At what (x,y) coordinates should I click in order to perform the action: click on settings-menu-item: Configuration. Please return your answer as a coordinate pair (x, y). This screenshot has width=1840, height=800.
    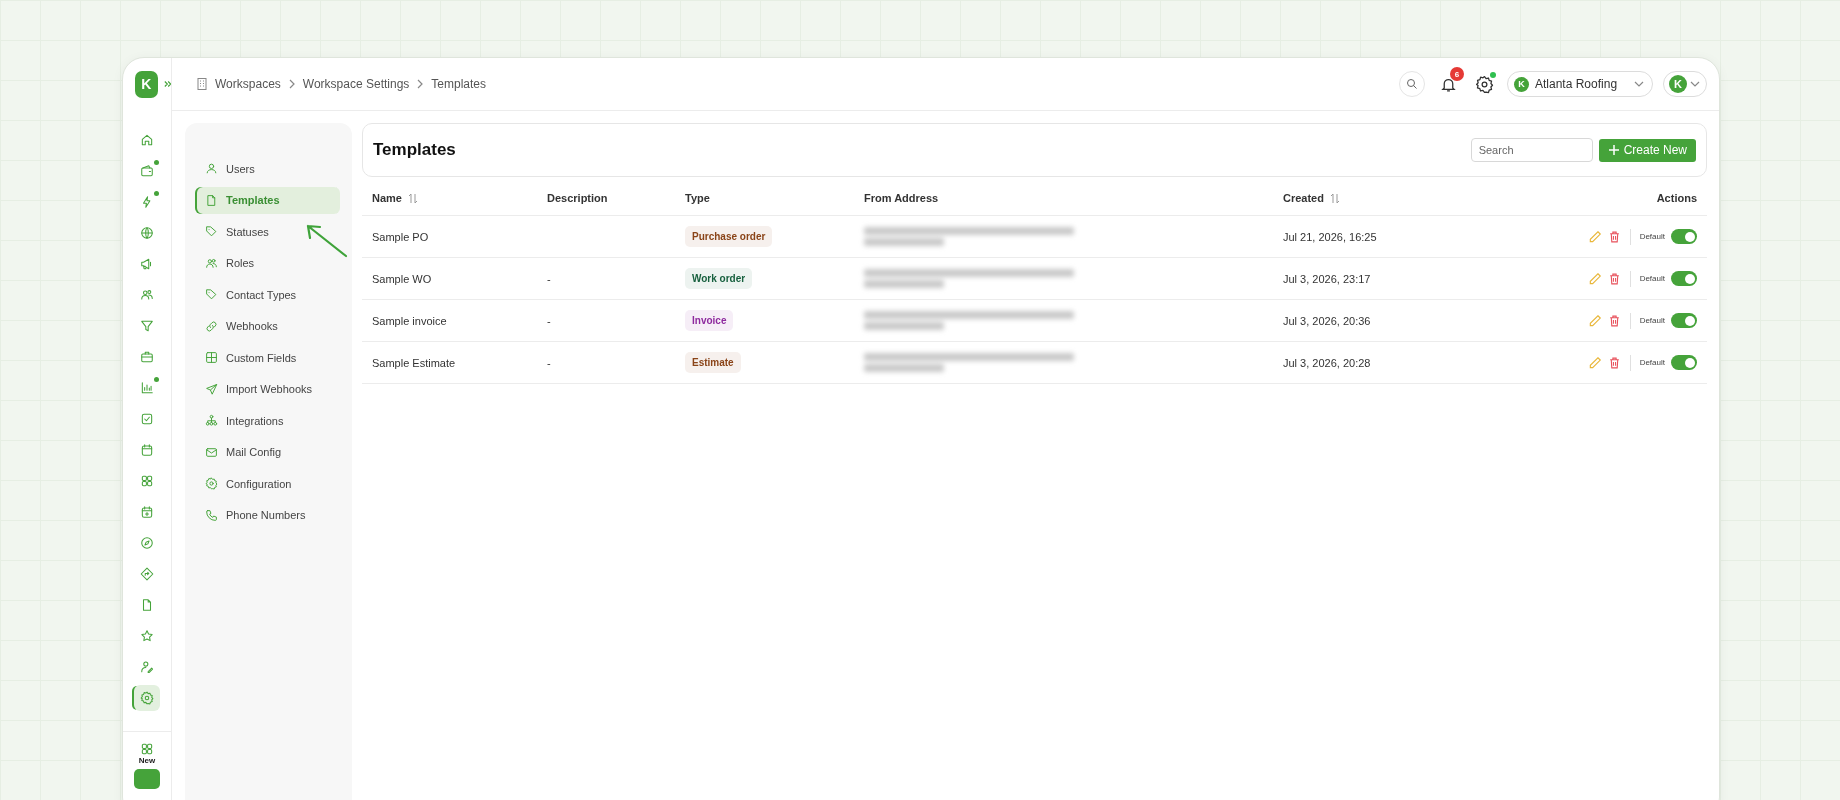
    Looking at the image, I should click on (267, 484).